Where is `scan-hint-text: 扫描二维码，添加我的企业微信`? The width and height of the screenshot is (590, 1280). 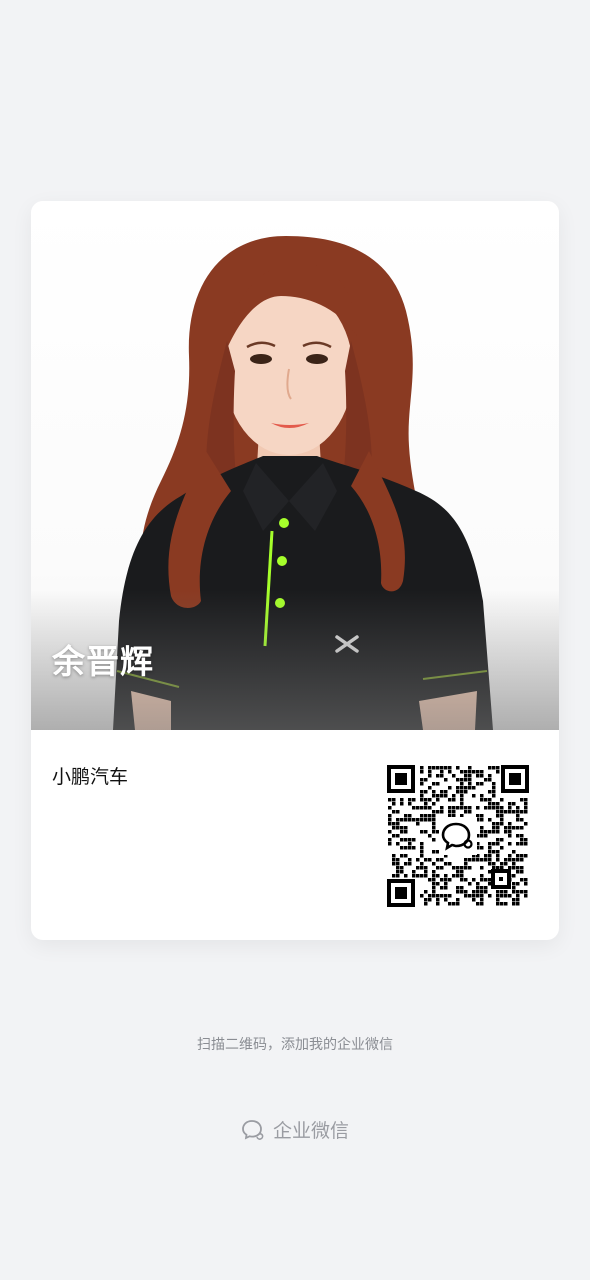
scan-hint-text: 扫描二维码，添加我的企业微信 is located at coordinates (295, 1045).